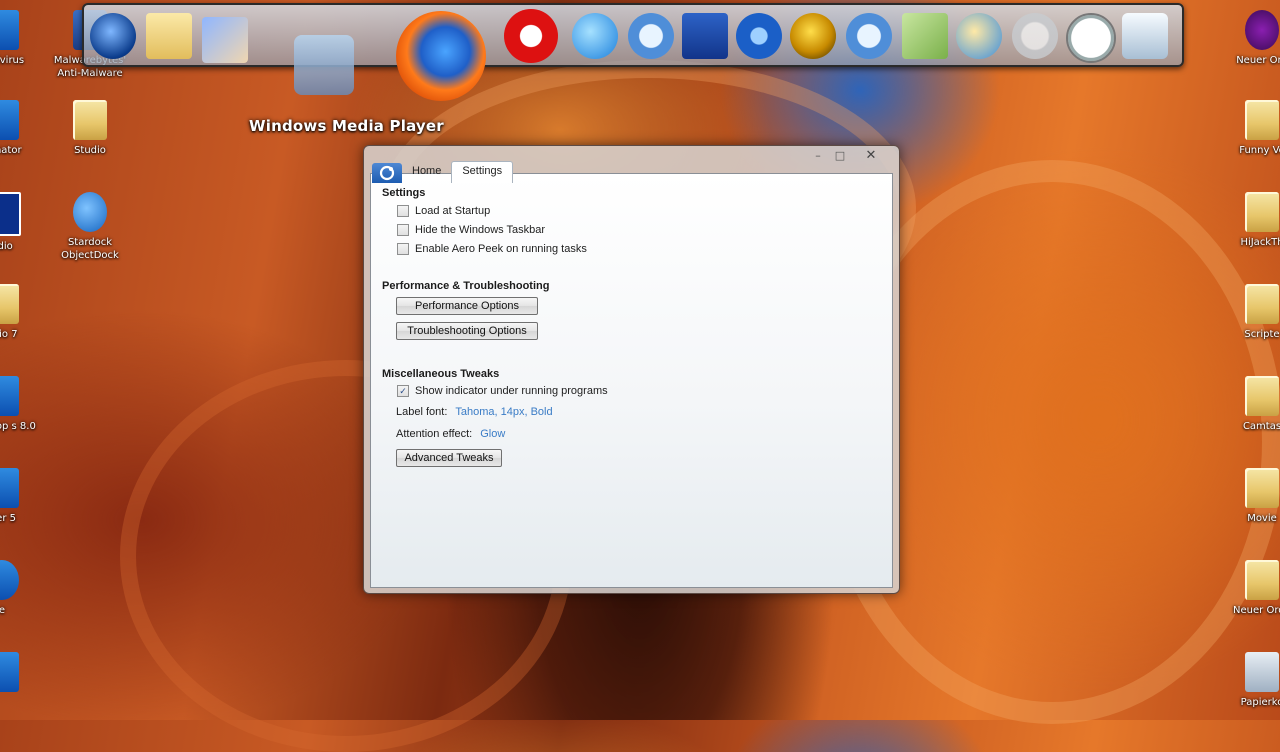 The image size is (1280, 752). What do you see at coordinates (531, 36) in the screenshot?
I see `opera-icon` at bounding box center [531, 36].